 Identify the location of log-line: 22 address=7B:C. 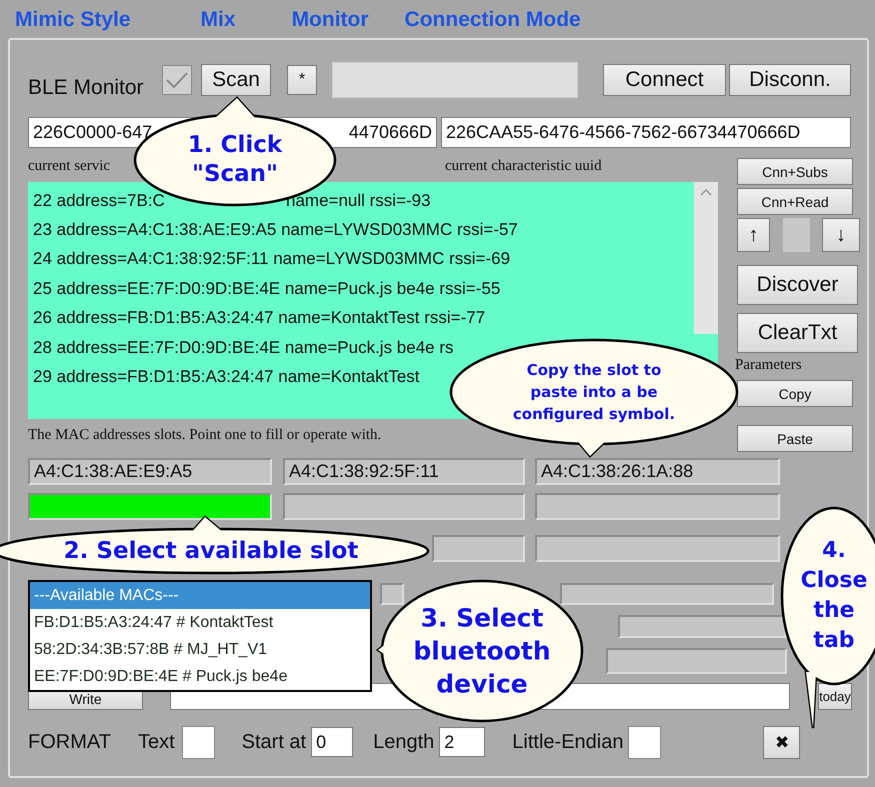
(99, 200).